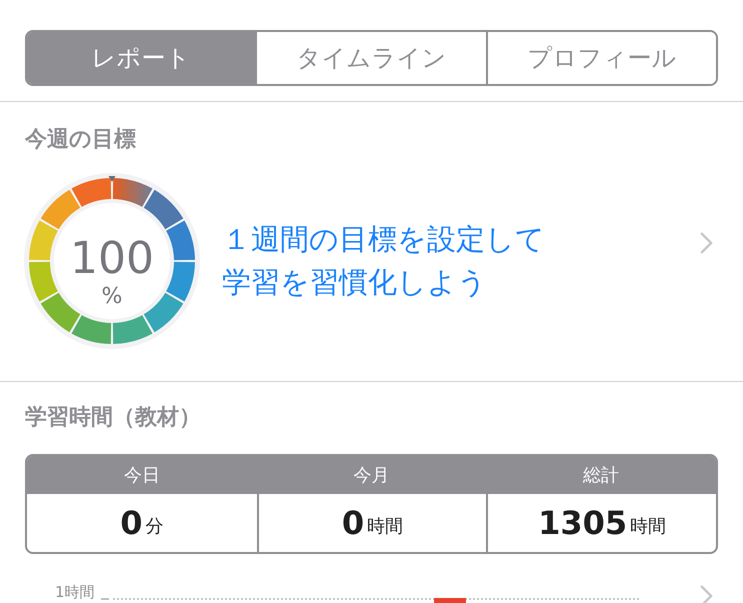 This screenshot has width=743, height=603. Describe the element at coordinates (371, 476) in the screenshot. I see `column-header: 今月` at that location.